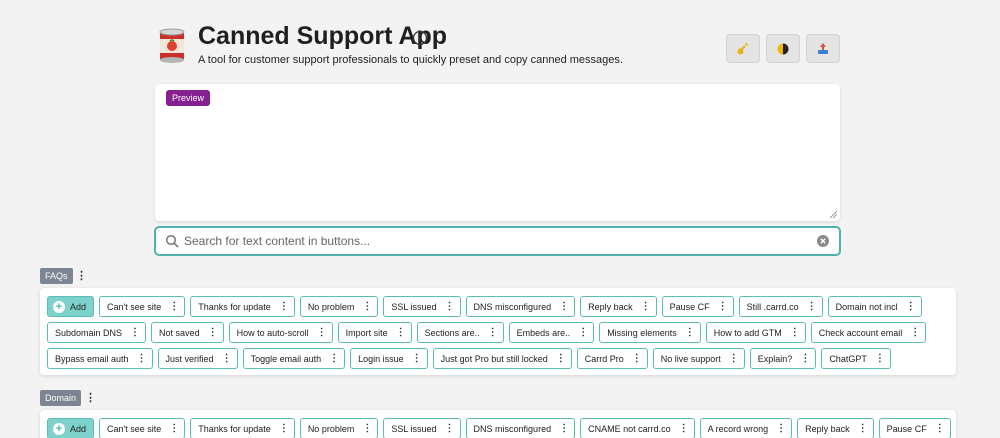  I want to click on tin-can-logo-icon, so click(172, 45).